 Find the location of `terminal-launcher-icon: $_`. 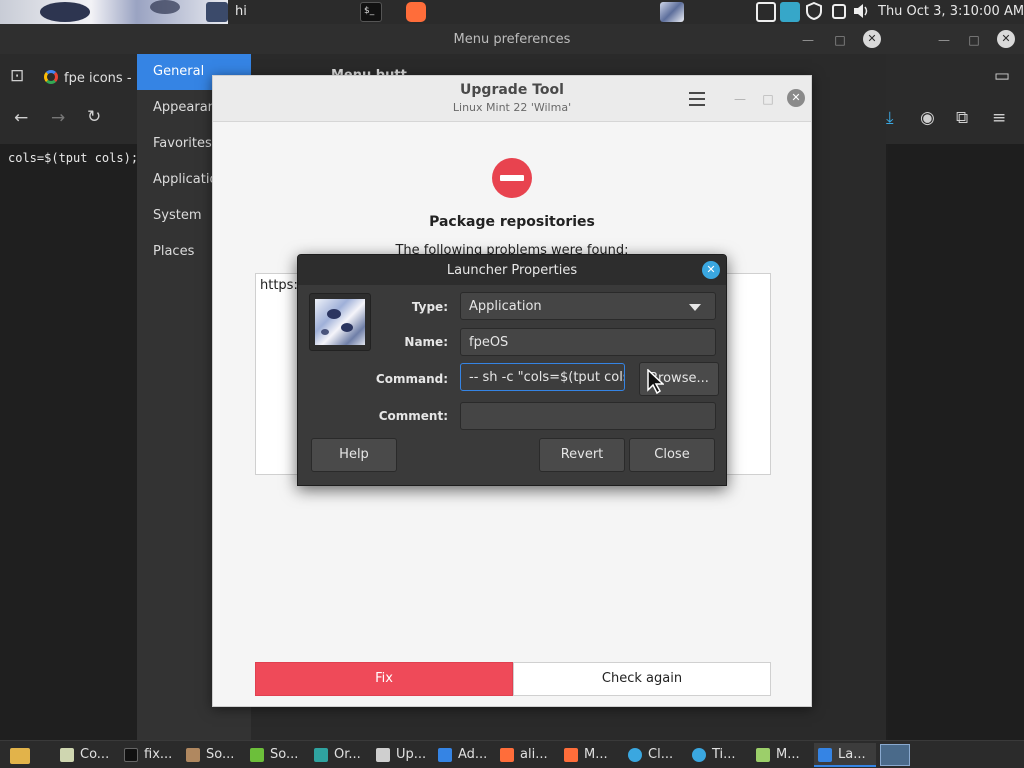

terminal-launcher-icon: $_ is located at coordinates (371, 12).